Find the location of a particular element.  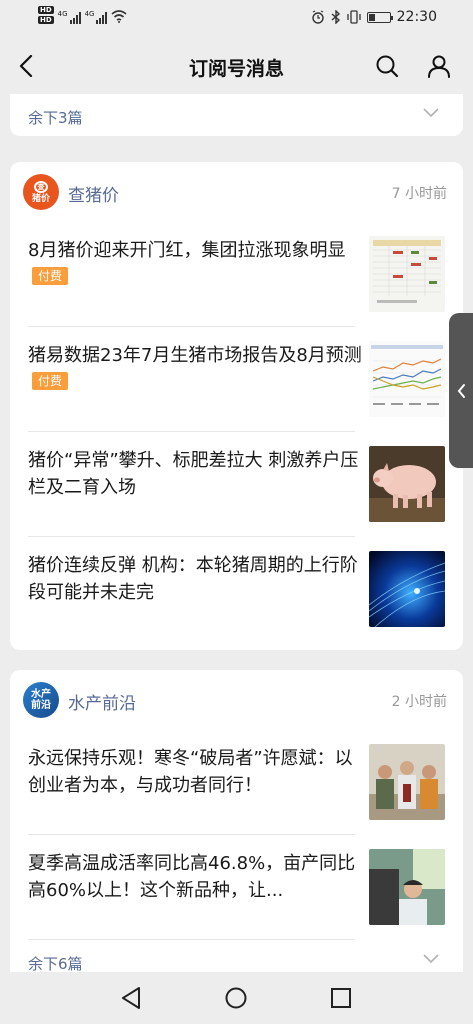

account-header: 水产 前沿 水产前沿 2 小时前 is located at coordinates (236, 700).